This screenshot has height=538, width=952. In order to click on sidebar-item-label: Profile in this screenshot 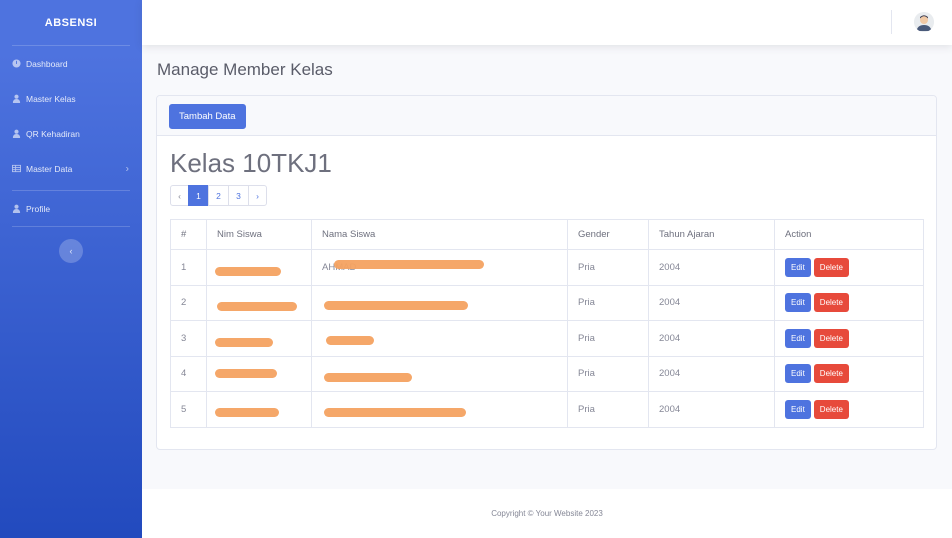, I will do `click(38, 208)`.